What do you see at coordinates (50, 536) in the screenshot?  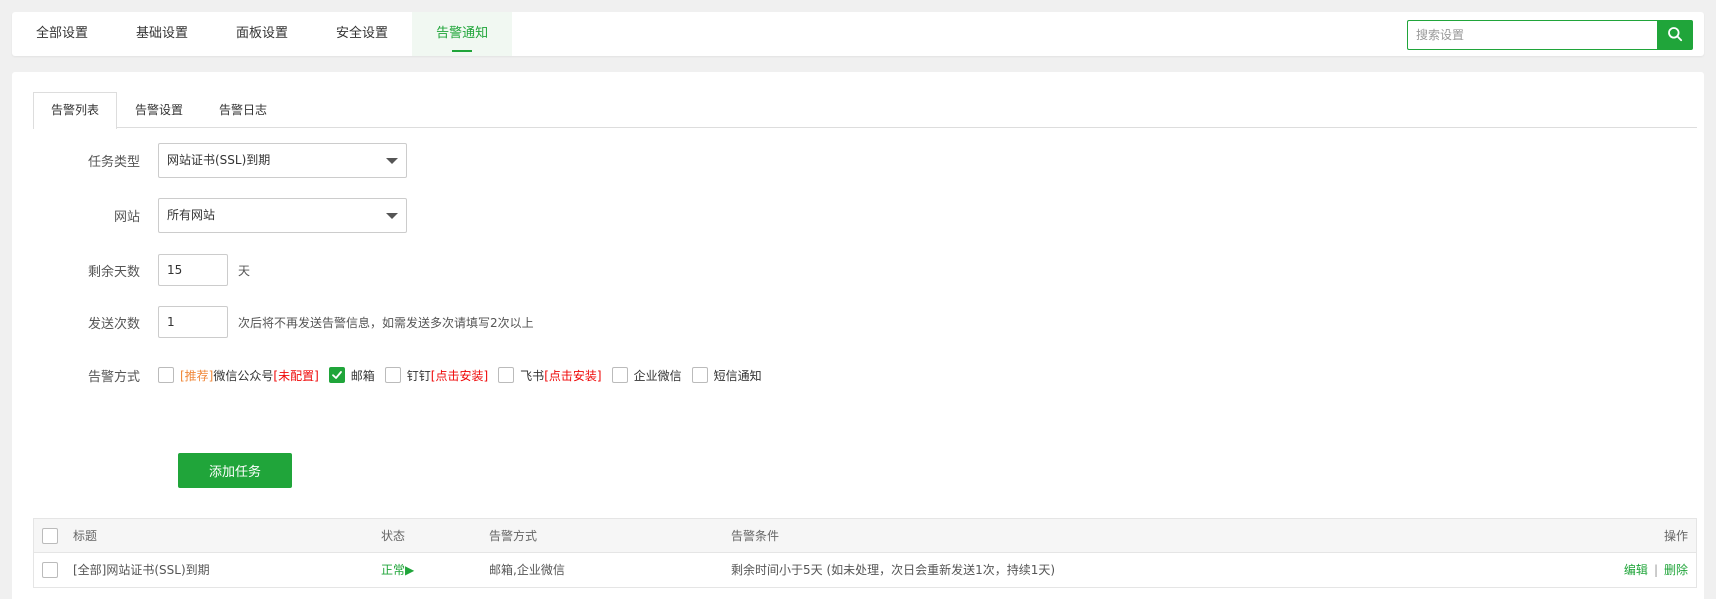 I see `select-all-checkbox` at bounding box center [50, 536].